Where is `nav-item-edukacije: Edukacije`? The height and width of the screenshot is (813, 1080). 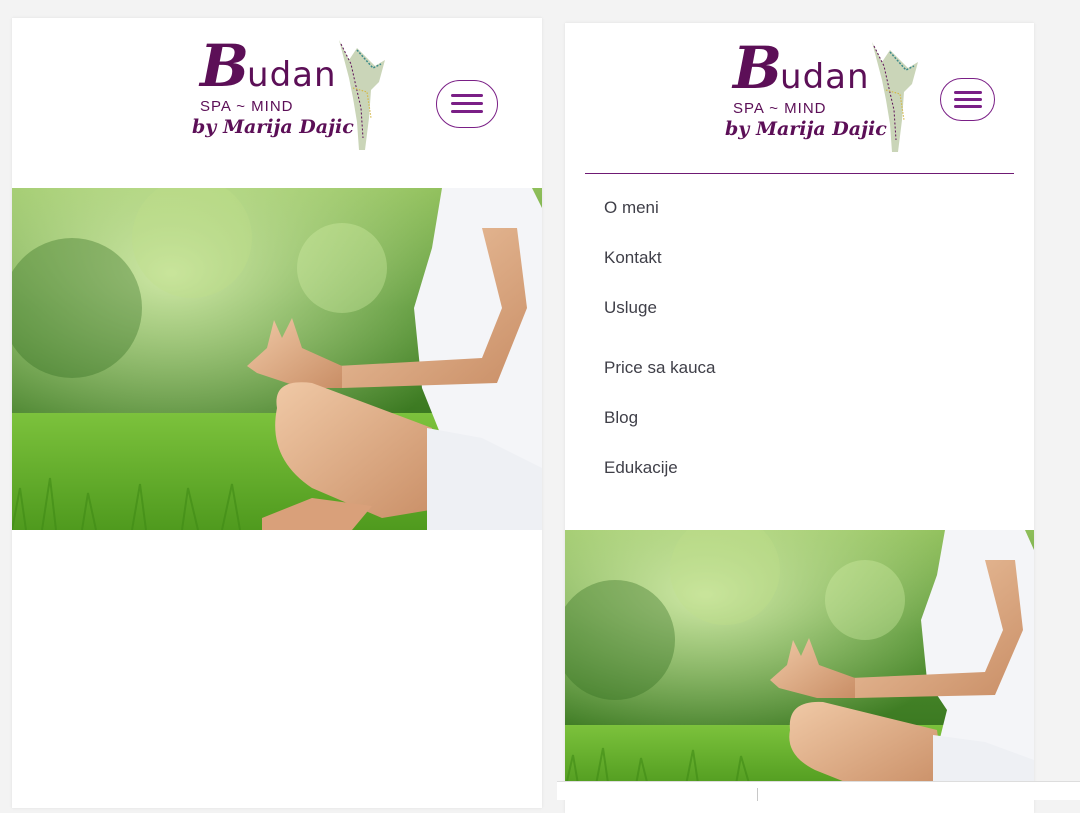 nav-item-edukacije: Edukacije is located at coordinates (641, 468).